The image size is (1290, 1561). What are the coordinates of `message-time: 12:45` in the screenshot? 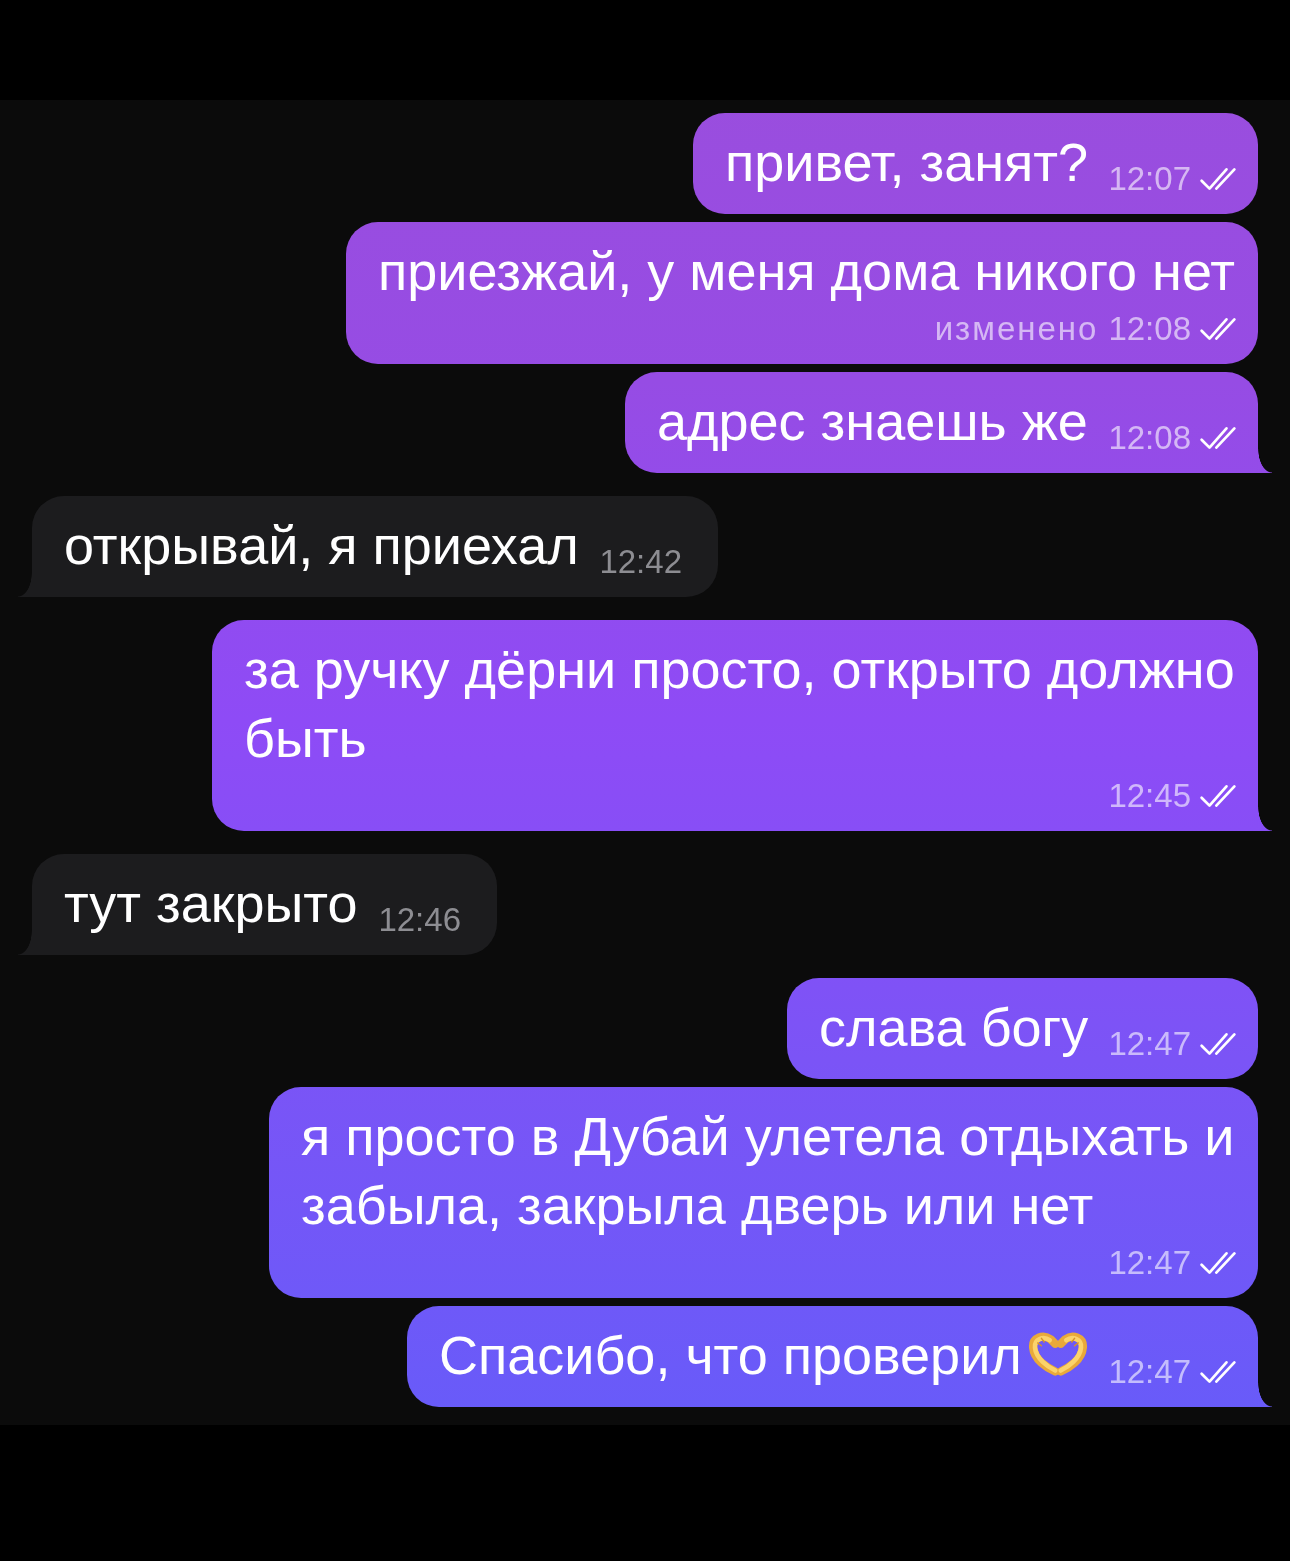 It's located at (1149, 796).